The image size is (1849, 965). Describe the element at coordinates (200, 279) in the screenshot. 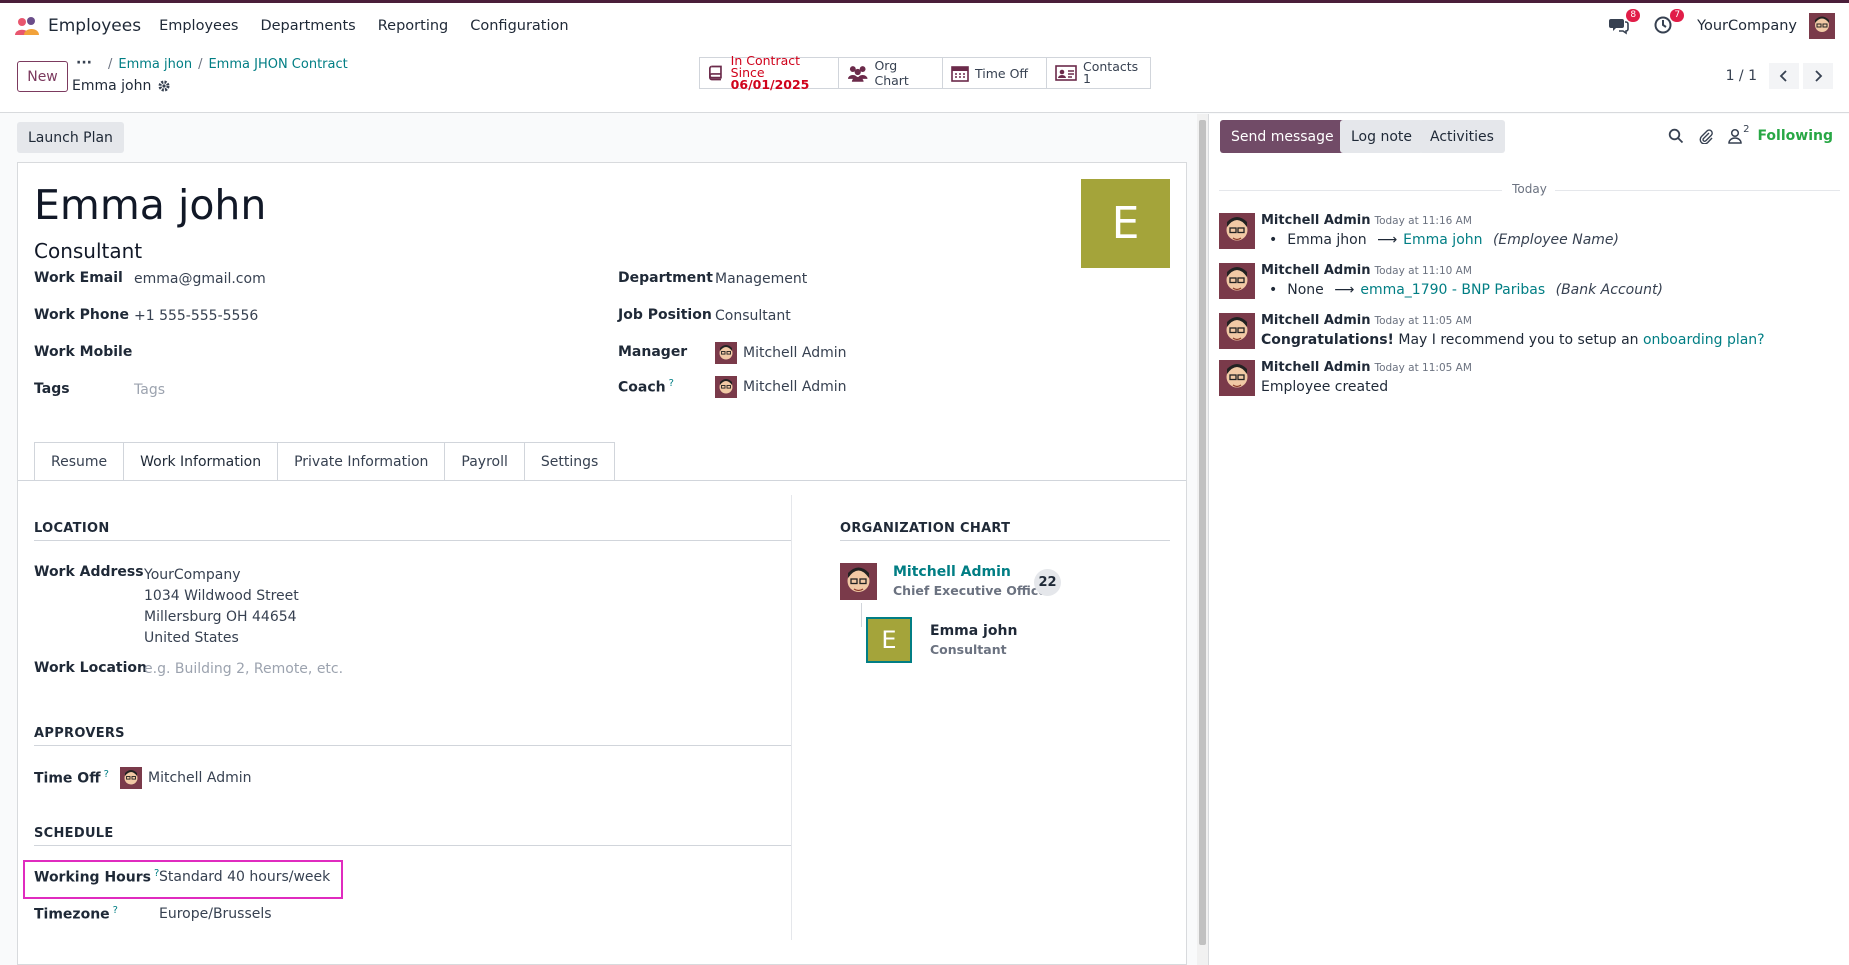

I see `work-email-field: emma@gmail.com` at that location.